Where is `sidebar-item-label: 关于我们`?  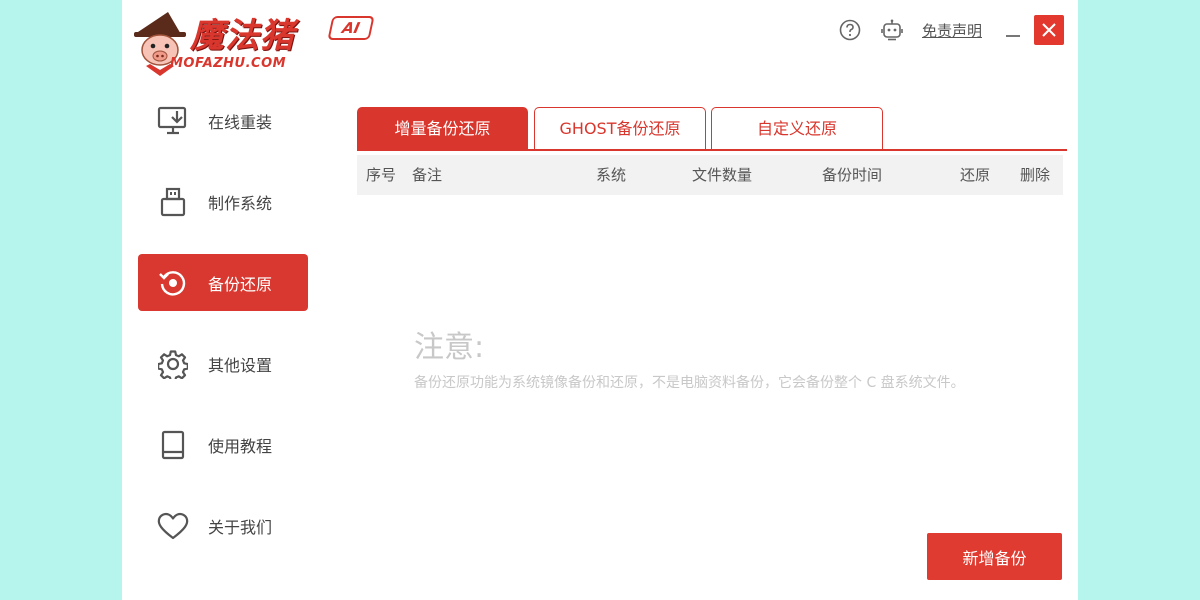
sidebar-item-label: 关于我们 is located at coordinates (240, 527).